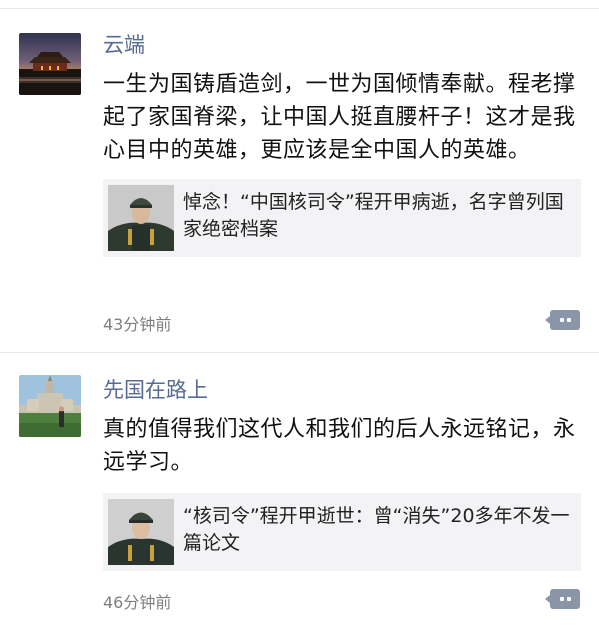 This screenshot has height=640, width=599. What do you see at coordinates (137, 324) in the screenshot?
I see `post-time: 43分钟前` at bounding box center [137, 324].